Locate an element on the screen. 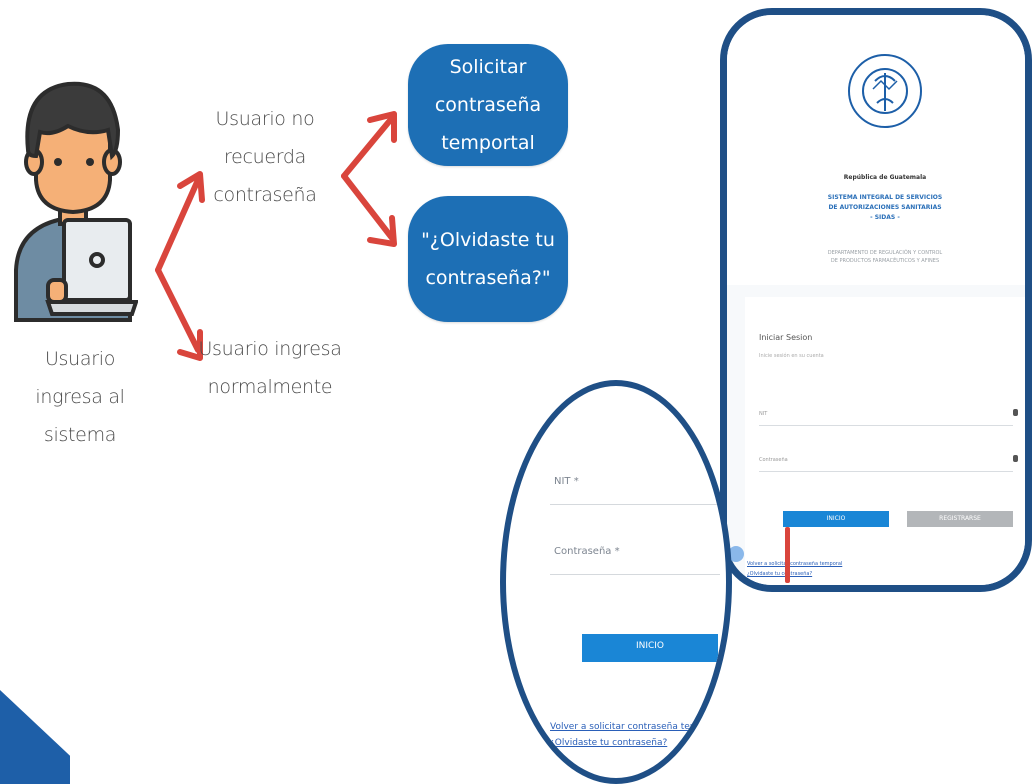  user-caption-line: sistema is located at coordinates (80, 435).